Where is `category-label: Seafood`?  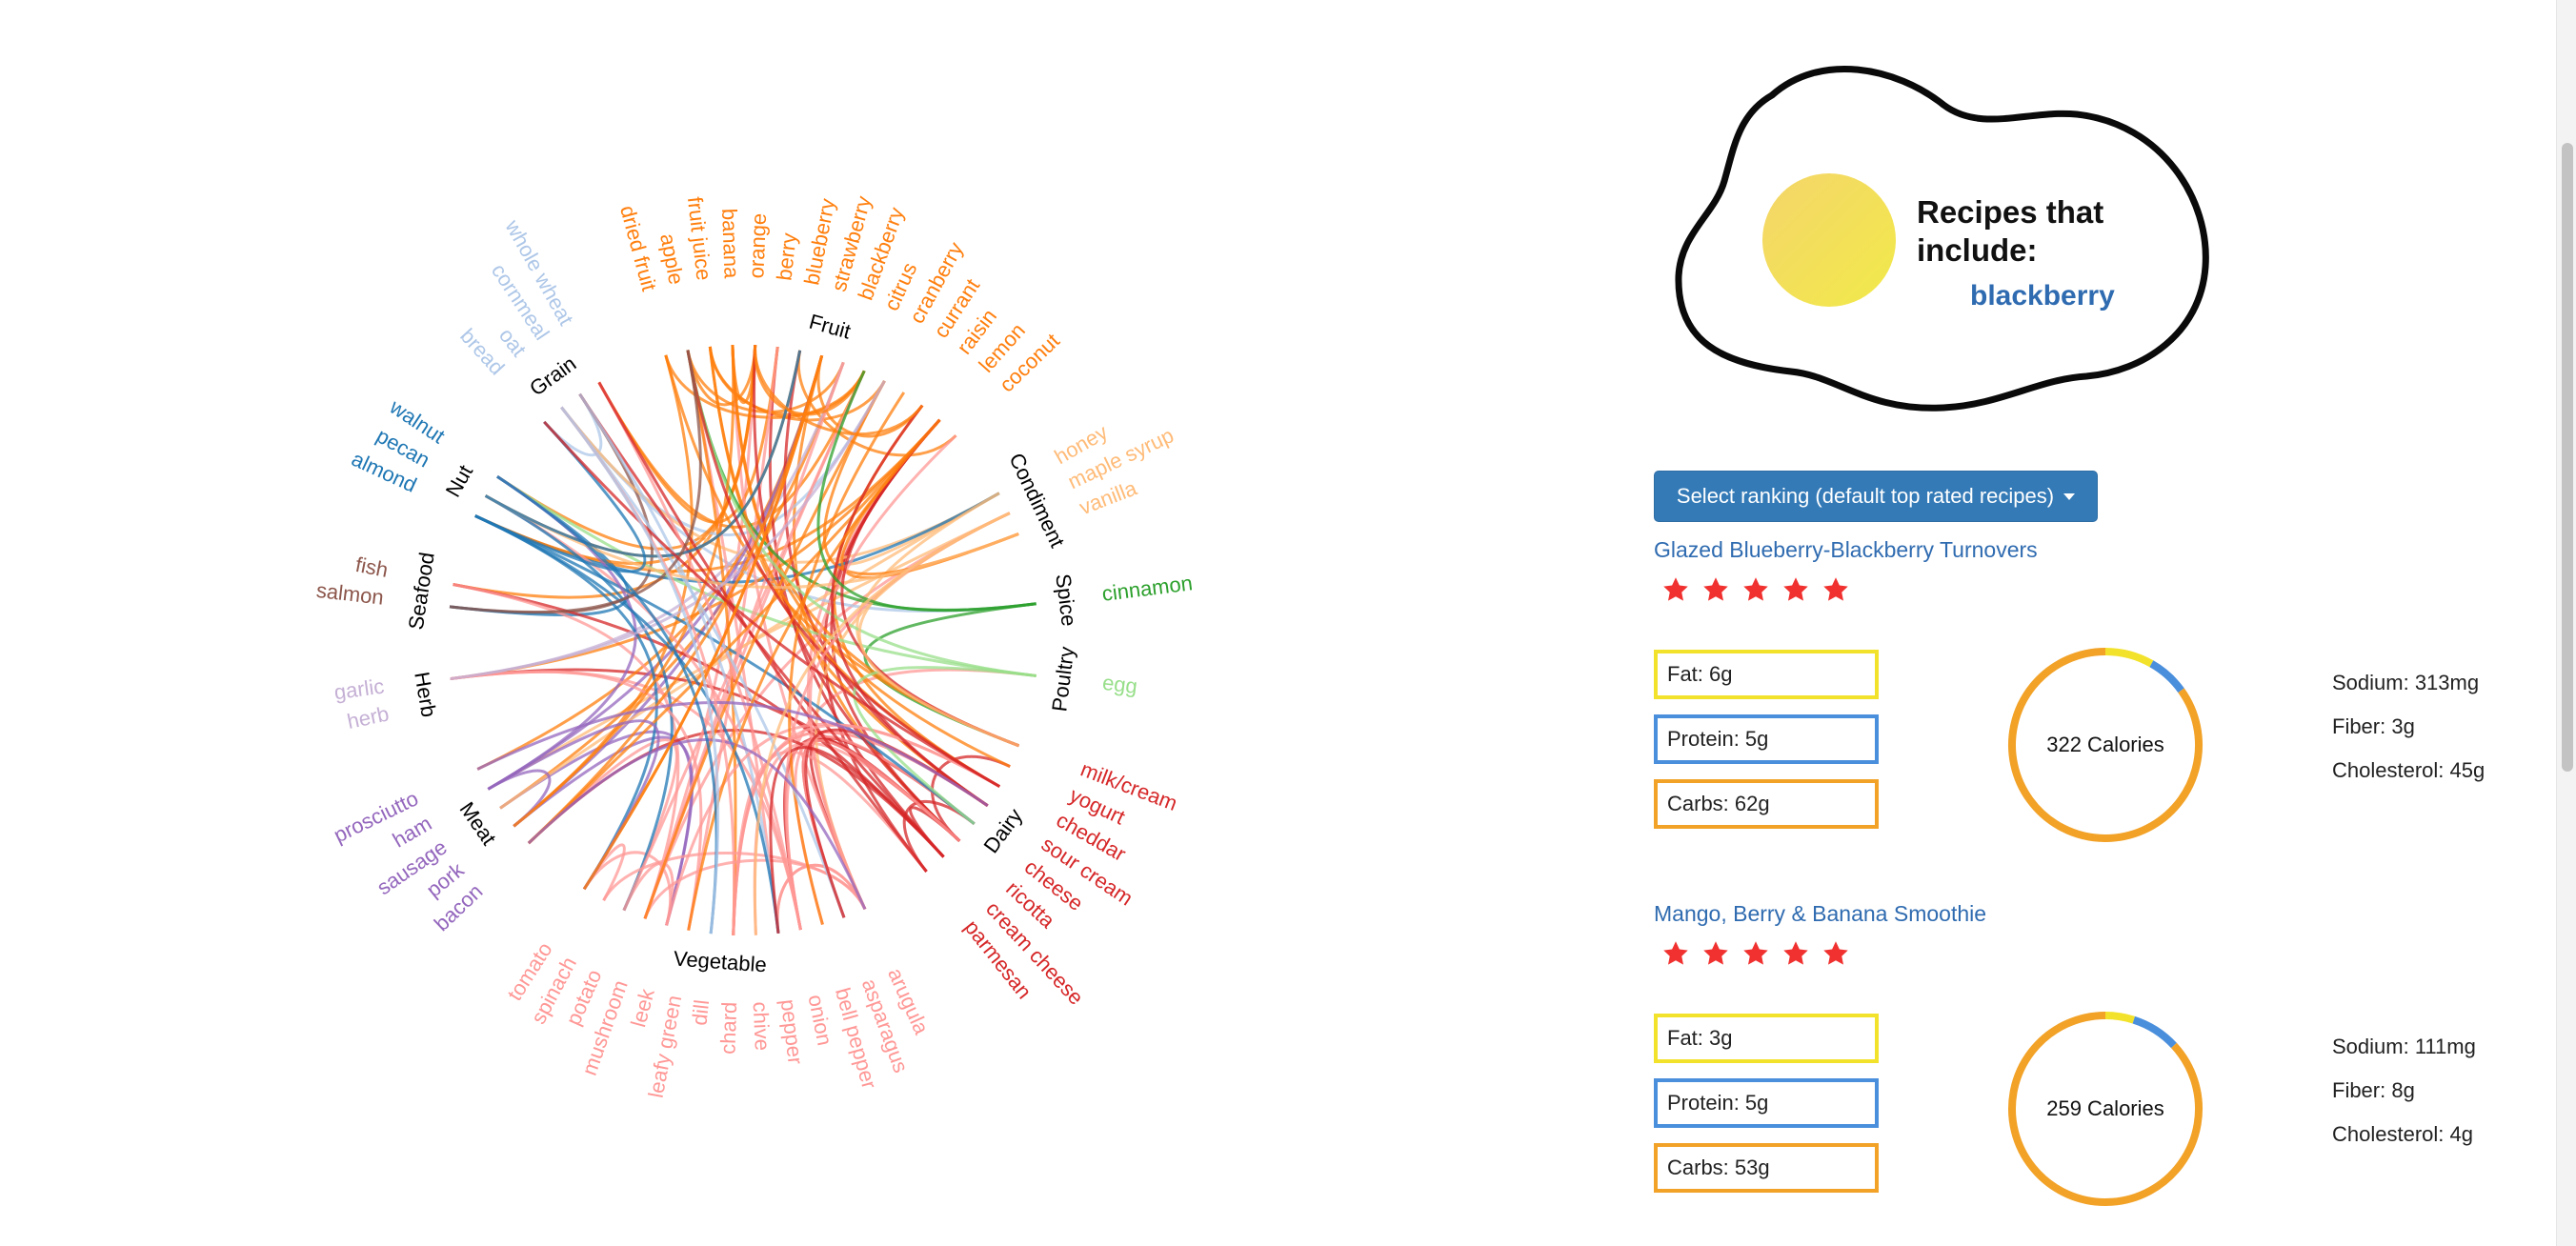
category-label: Seafood is located at coordinates (421, 591).